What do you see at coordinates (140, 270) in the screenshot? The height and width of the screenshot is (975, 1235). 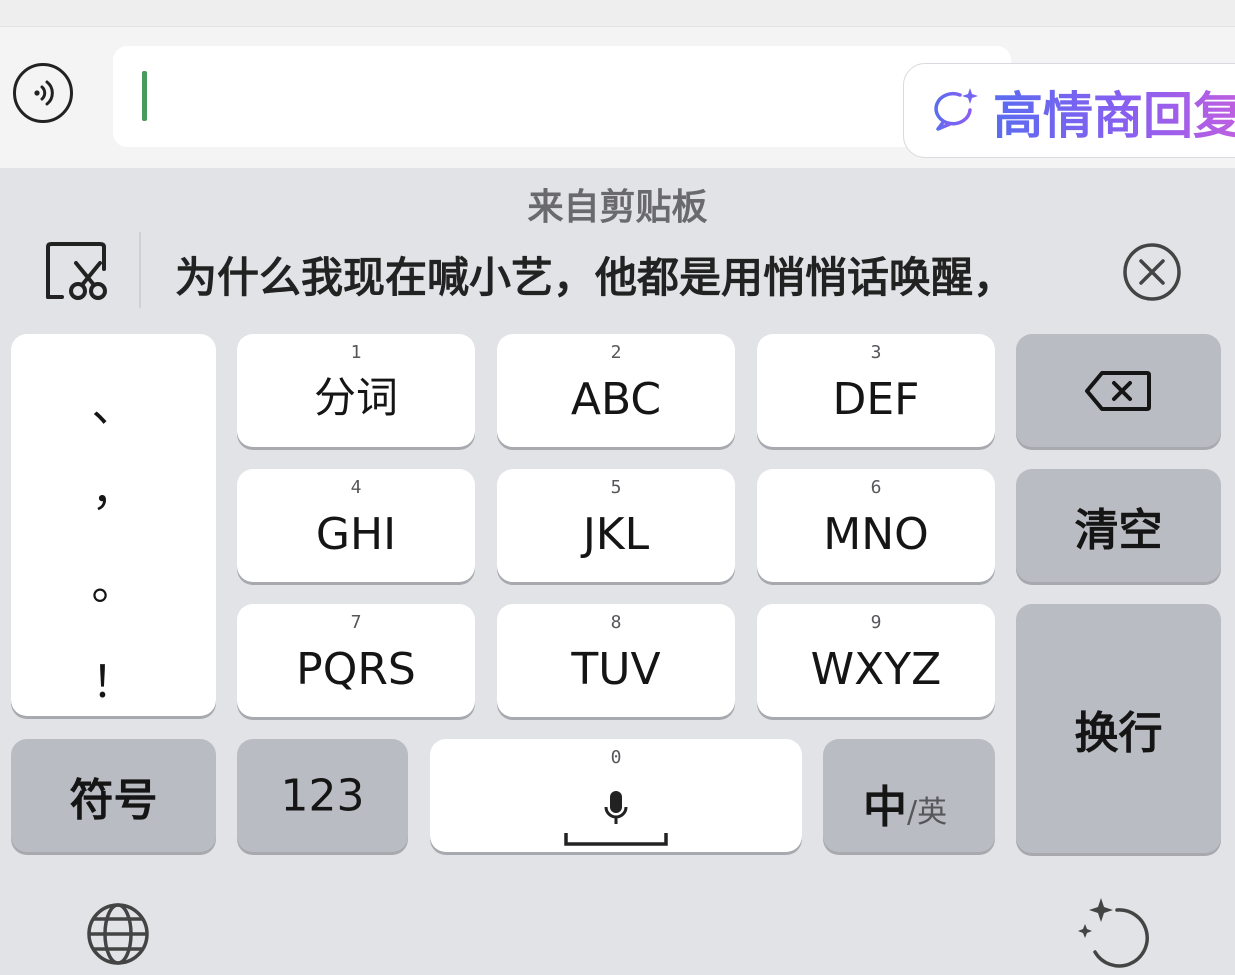 I see `clipboard-divider` at bounding box center [140, 270].